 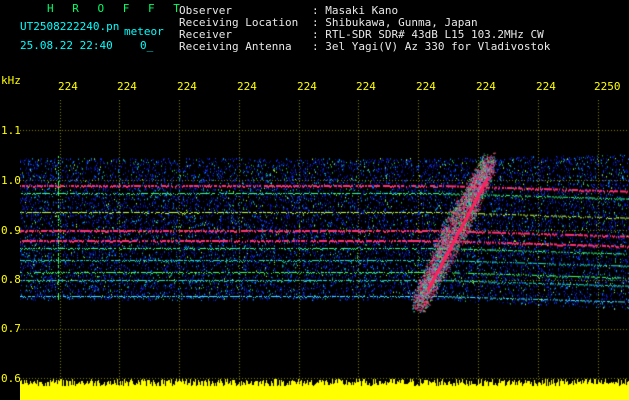 I want to click on y-tick: 0.6, so click(x=11, y=378).